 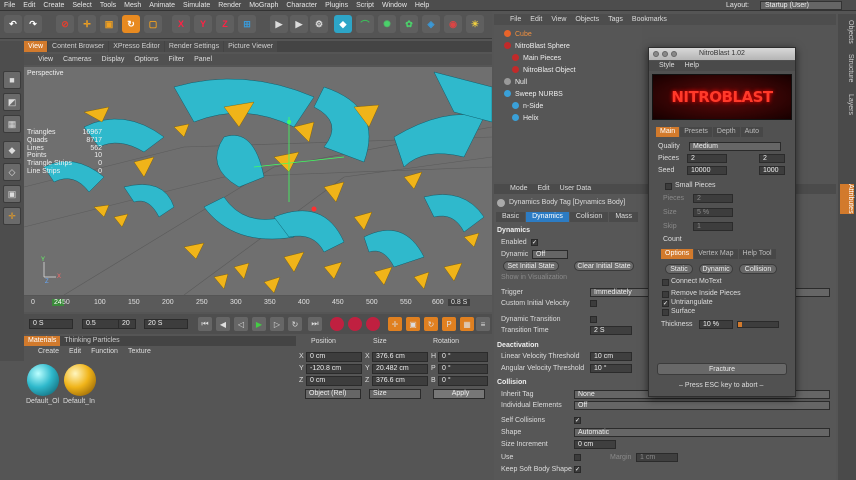 What do you see at coordinates (223, 324) in the screenshot?
I see `prev-key-icon: ◀` at bounding box center [223, 324].